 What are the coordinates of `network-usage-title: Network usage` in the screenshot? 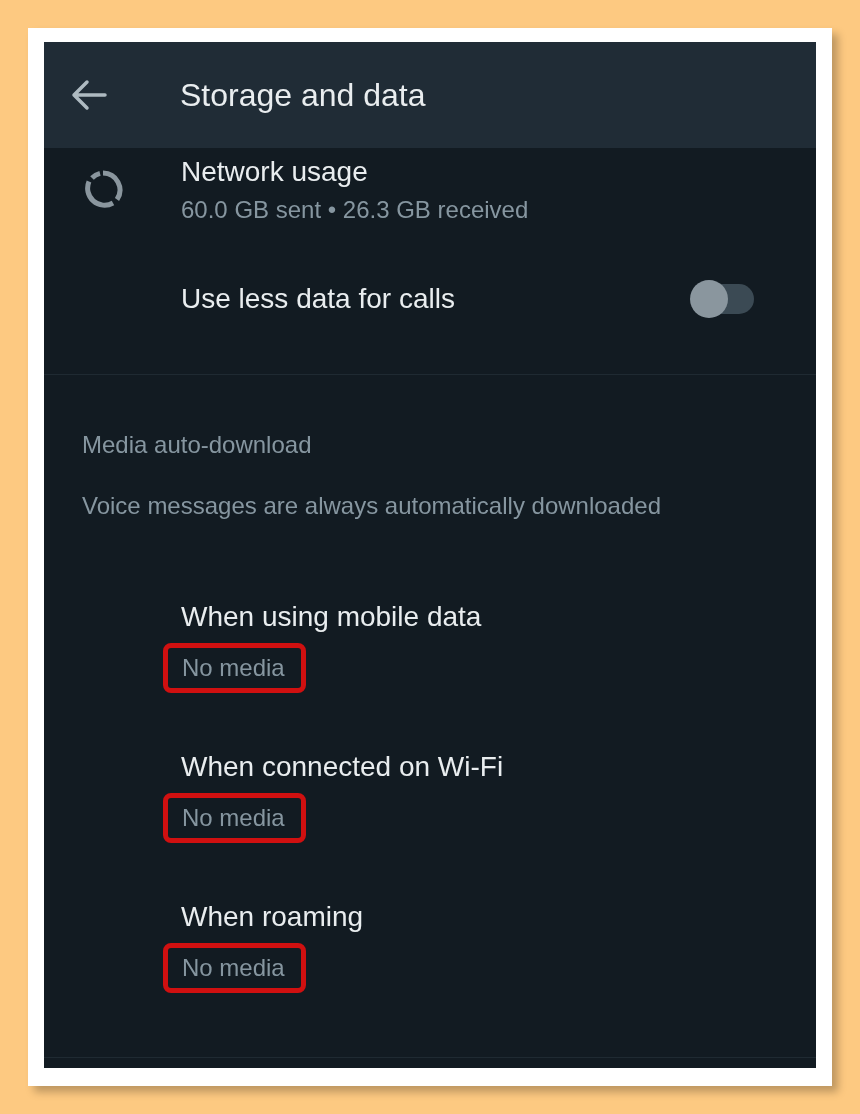 It's located at (275, 172).